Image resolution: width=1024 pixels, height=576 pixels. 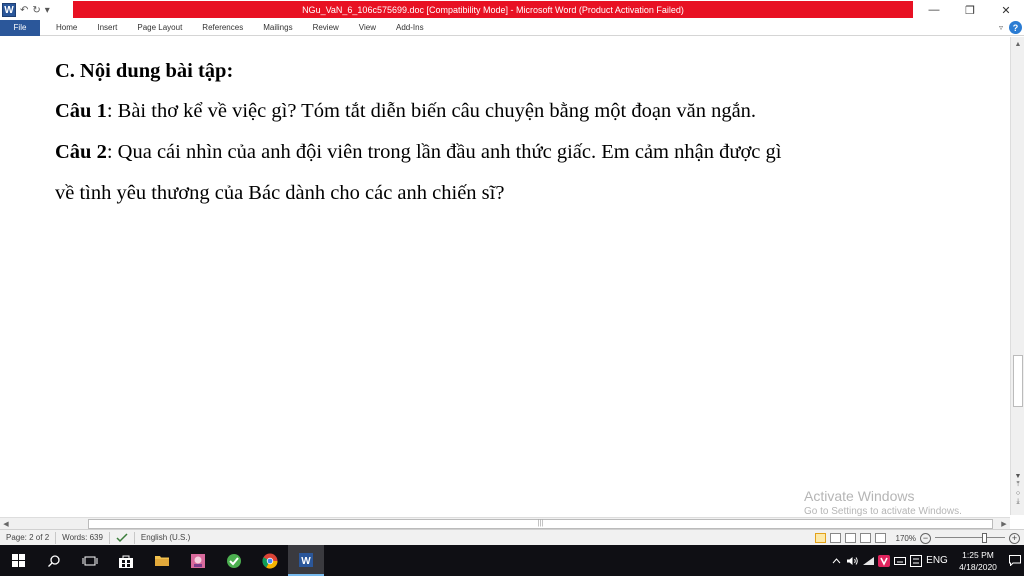 What do you see at coordinates (852, 560) in the screenshot?
I see `volume-icon` at bounding box center [852, 560].